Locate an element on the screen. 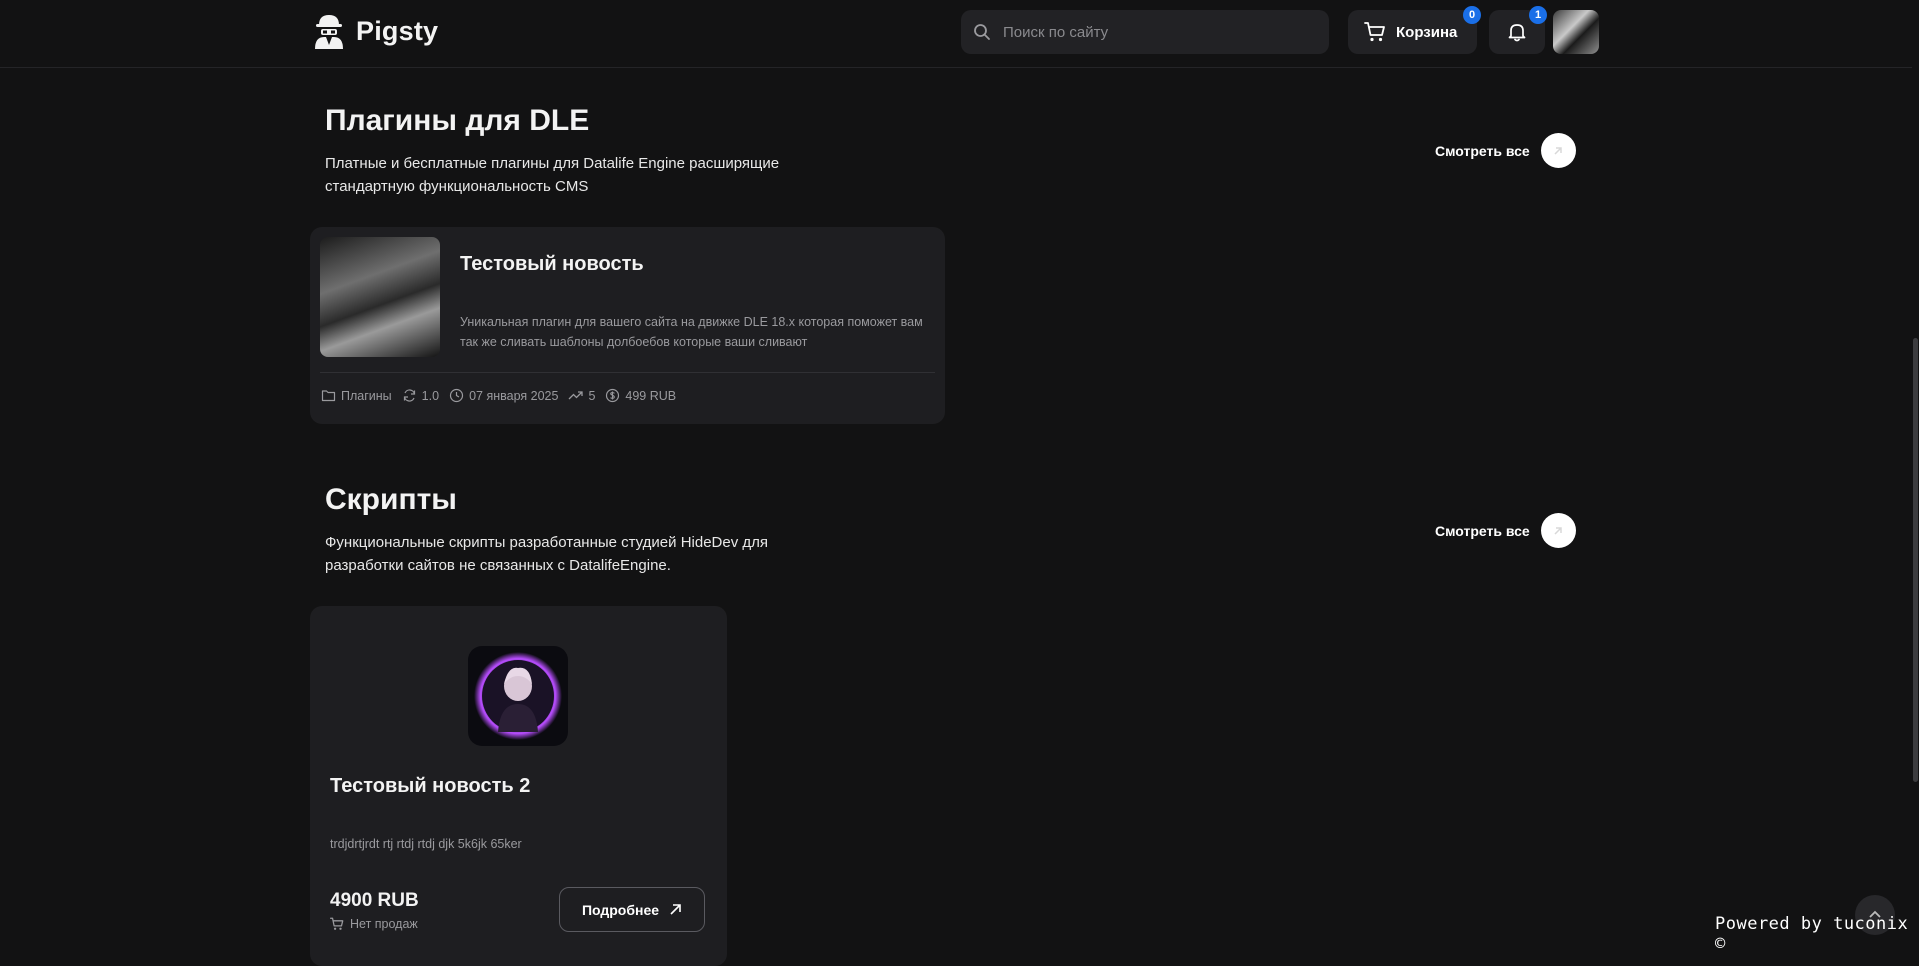 The height and width of the screenshot is (966, 1919). see-all-scripts-link: Смотреть все is located at coordinates (1505, 530).